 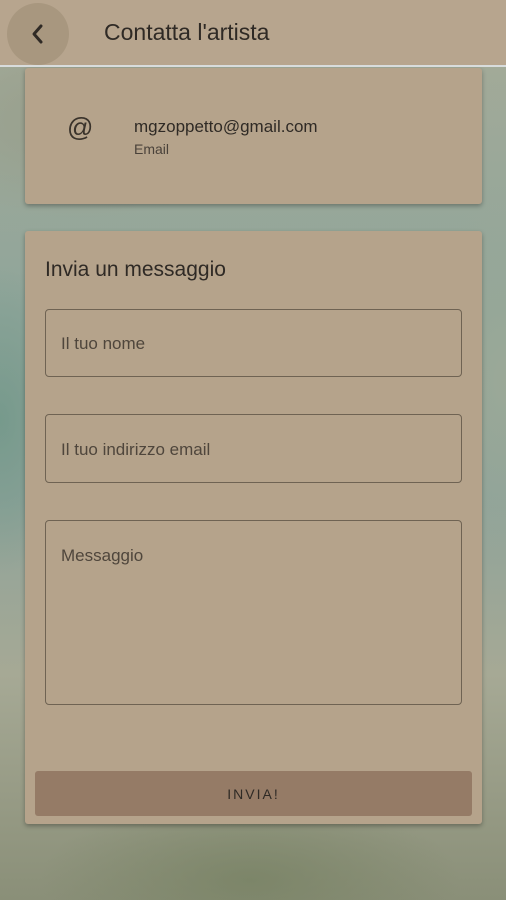 I want to click on top-app-bar: Contatta l'artista, so click(x=253, y=33).